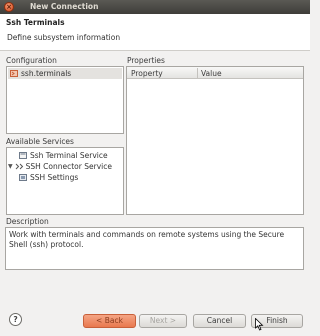 This screenshot has height=336, width=320. What do you see at coordinates (64, 6) in the screenshot?
I see `window-title: New Connection` at bounding box center [64, 6].